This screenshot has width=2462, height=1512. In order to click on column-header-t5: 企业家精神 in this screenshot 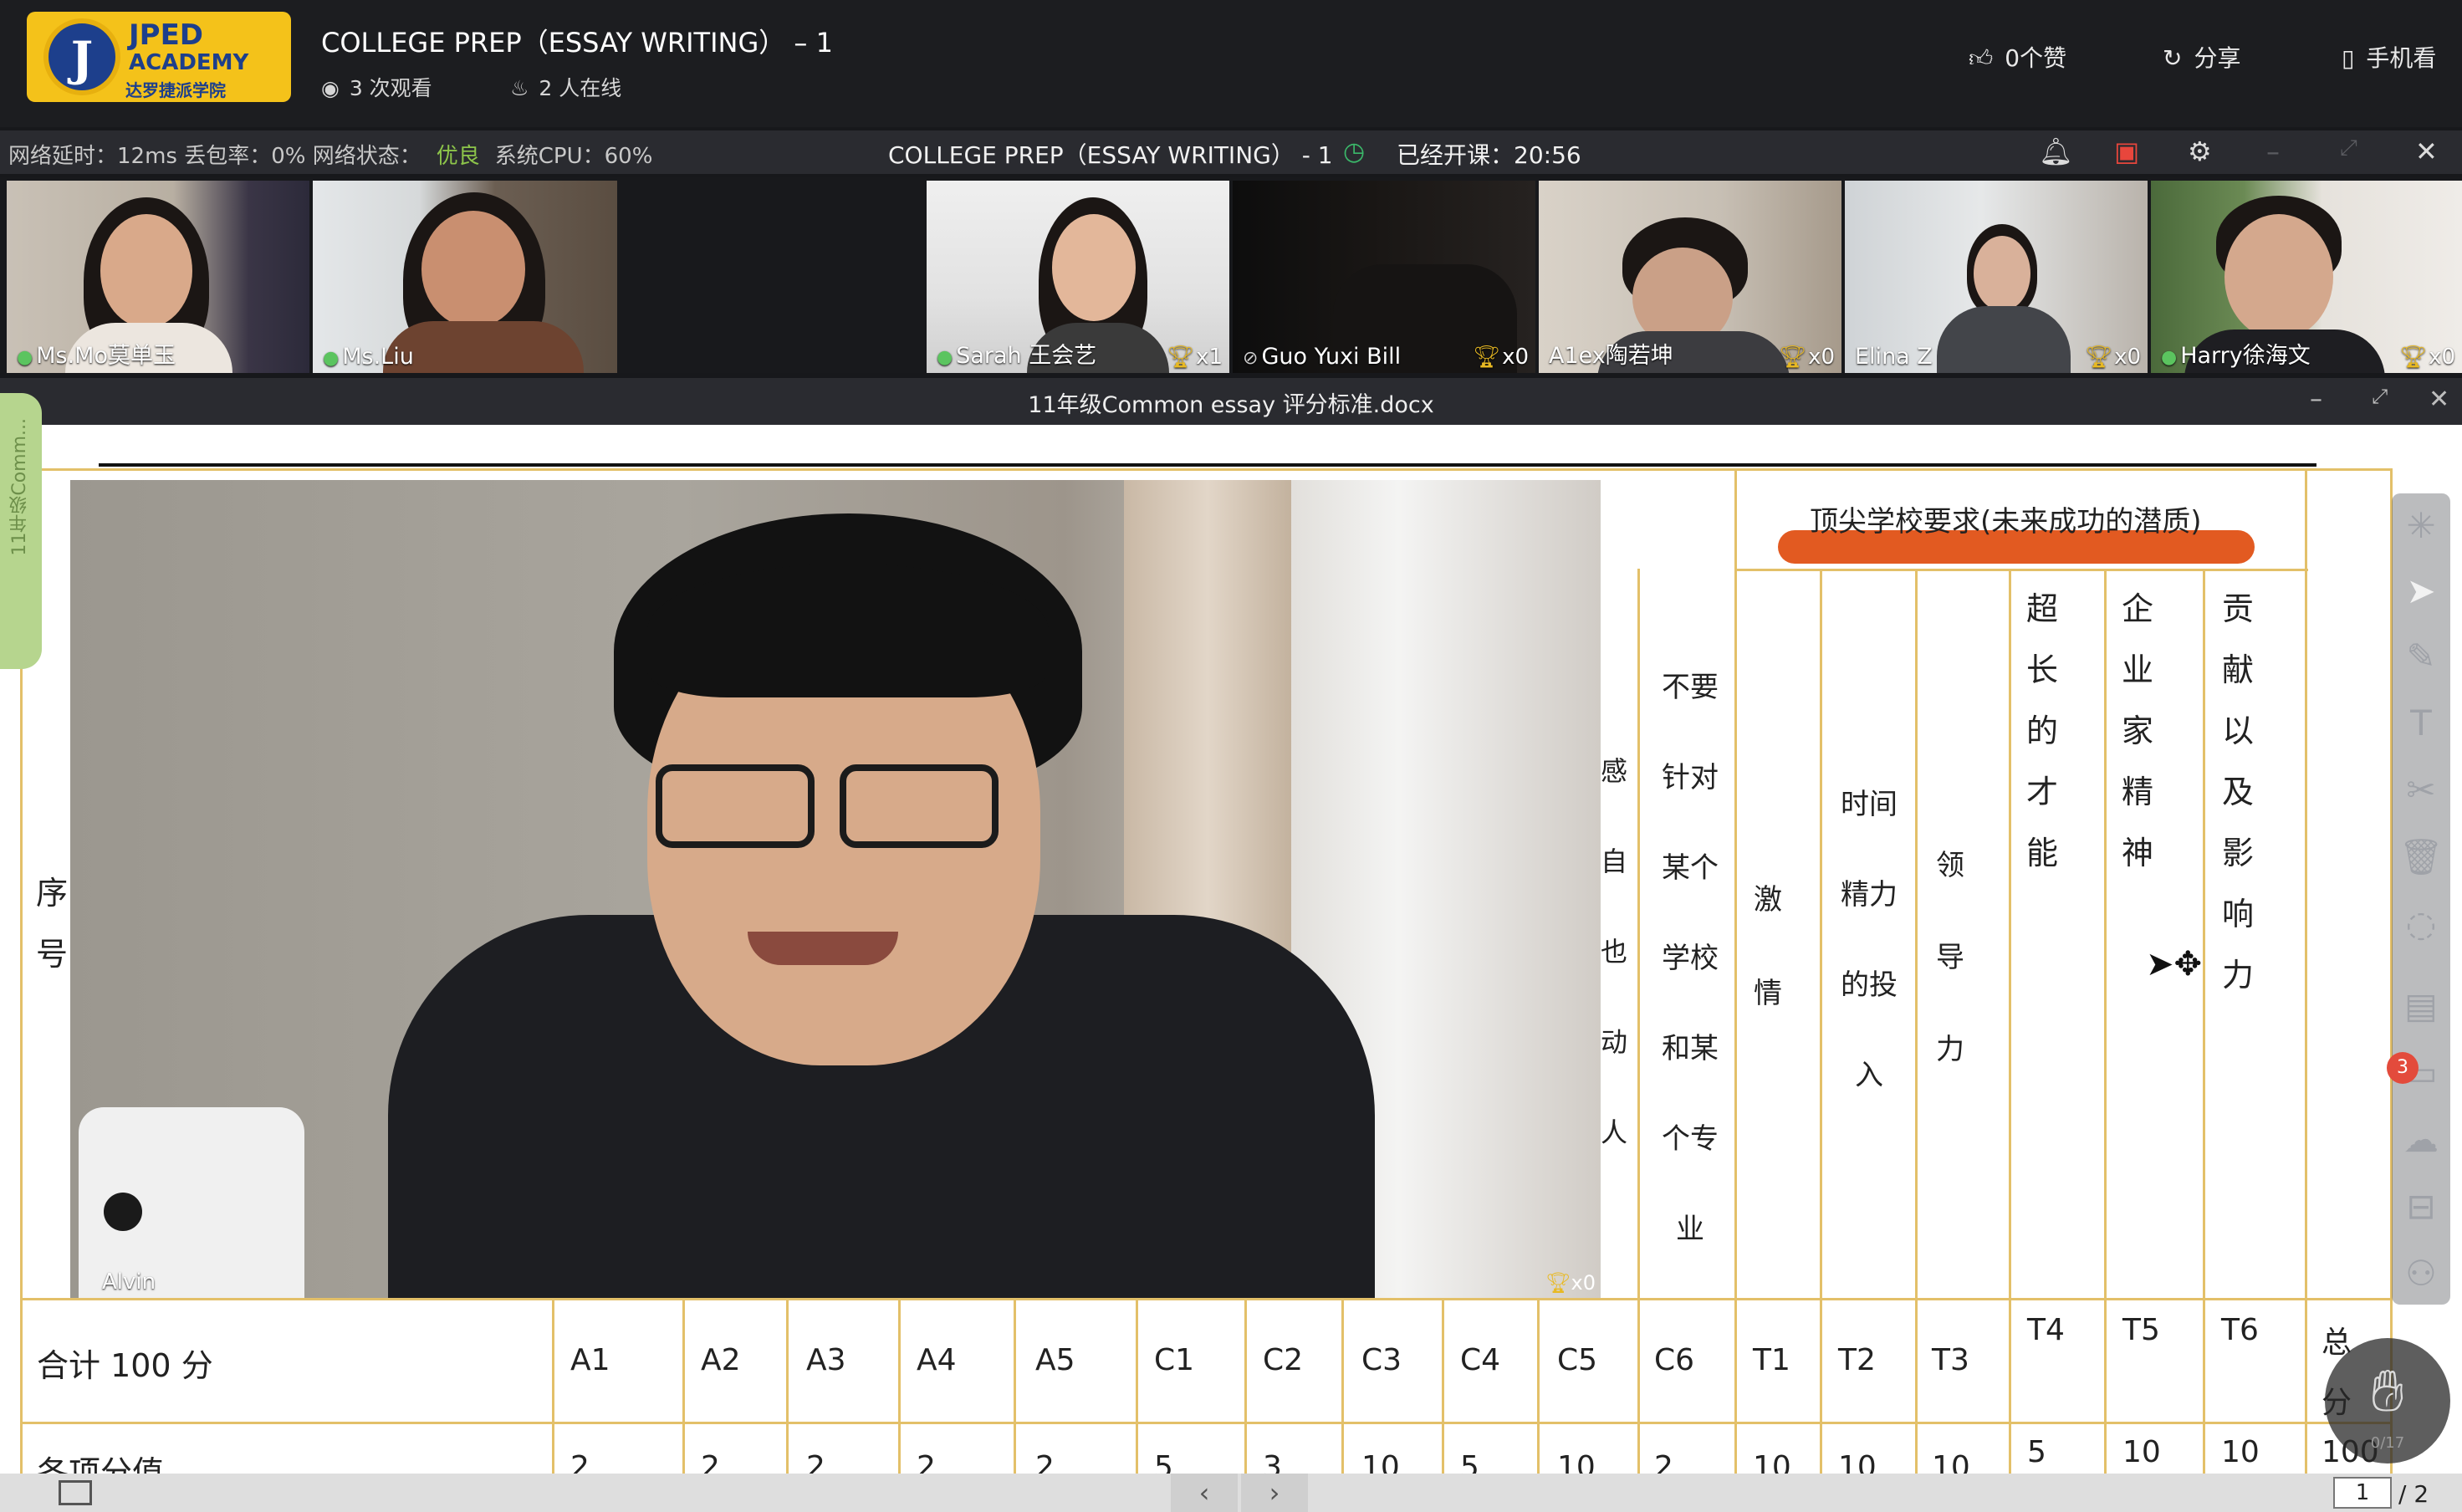, I will do `click(2137, 730)`.